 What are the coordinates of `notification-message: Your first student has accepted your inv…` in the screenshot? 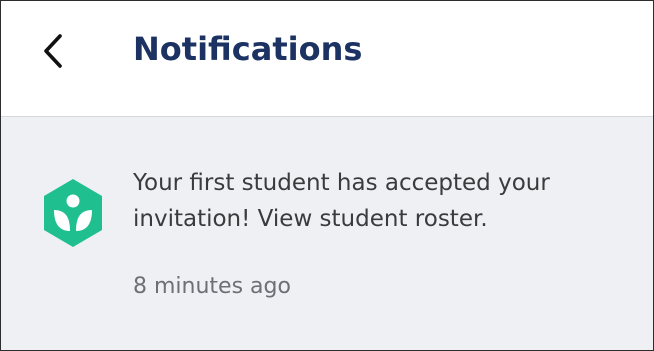 It's located at (341, 201).